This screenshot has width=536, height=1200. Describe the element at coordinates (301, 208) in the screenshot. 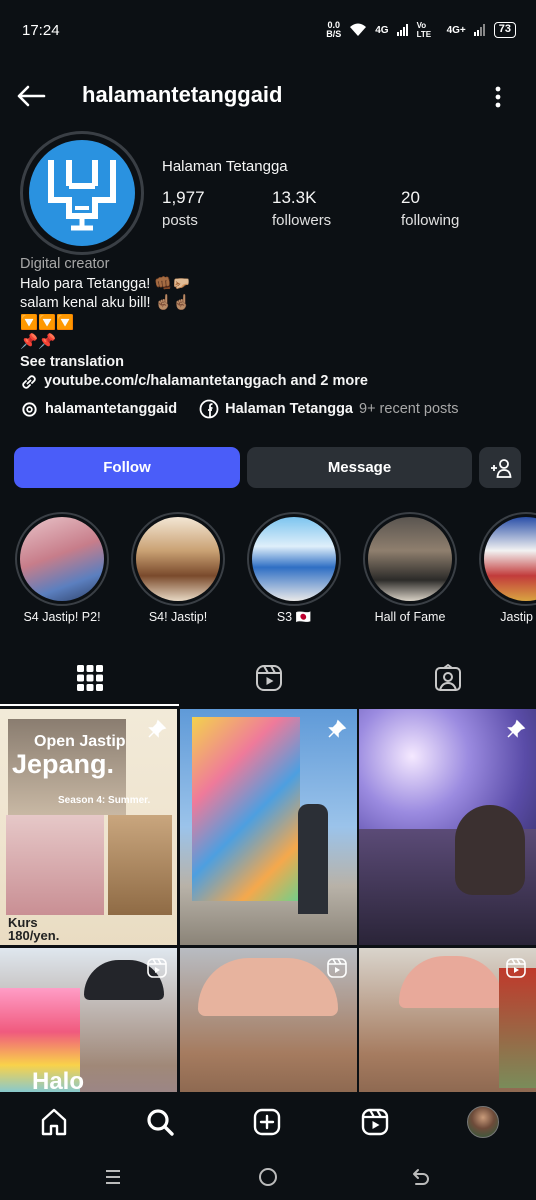

I see `stat-followers: 13.3K followers` at that location.